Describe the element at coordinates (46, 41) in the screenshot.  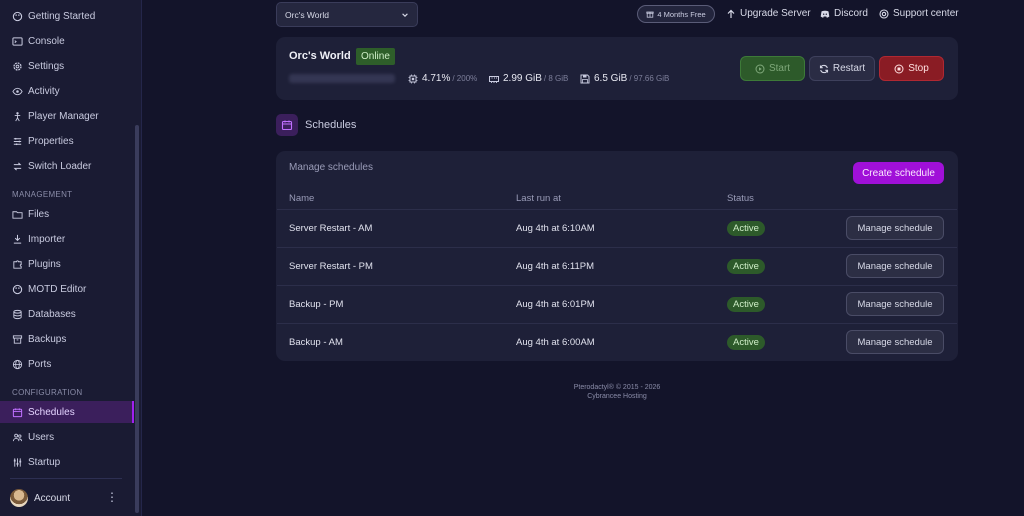
I see `sidebar-item-label: Console` at that location.